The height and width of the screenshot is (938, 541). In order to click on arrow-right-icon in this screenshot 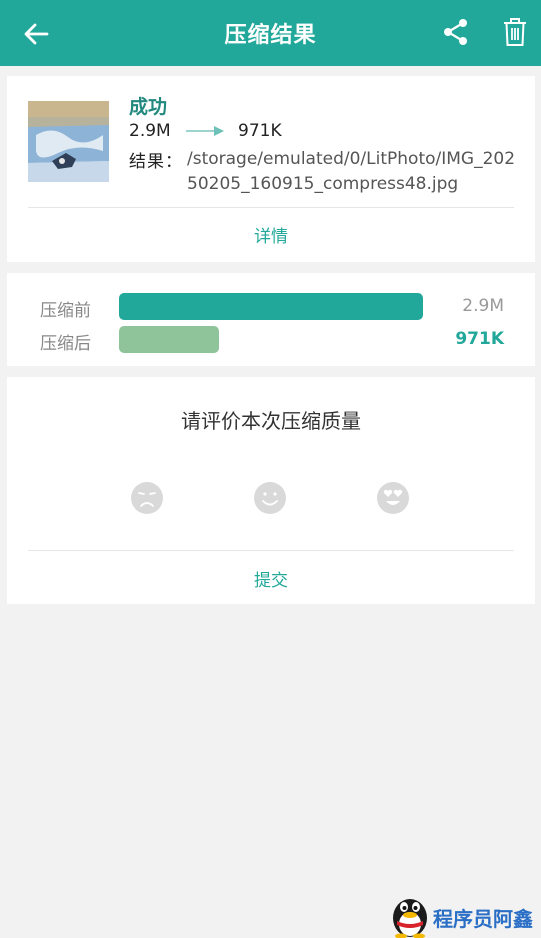, I will do `click(205, 131)`.